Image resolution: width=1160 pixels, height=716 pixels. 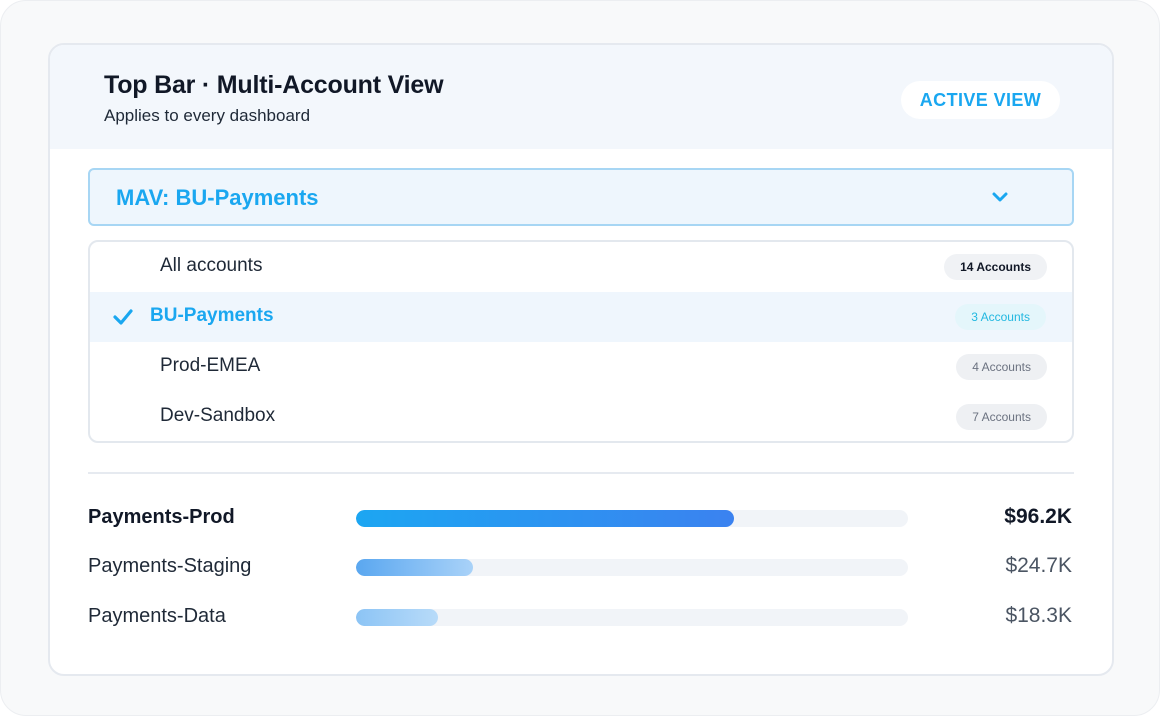 I want to click on page-title: Top Bar · Multi-Account View, so click(x=274, y=85).